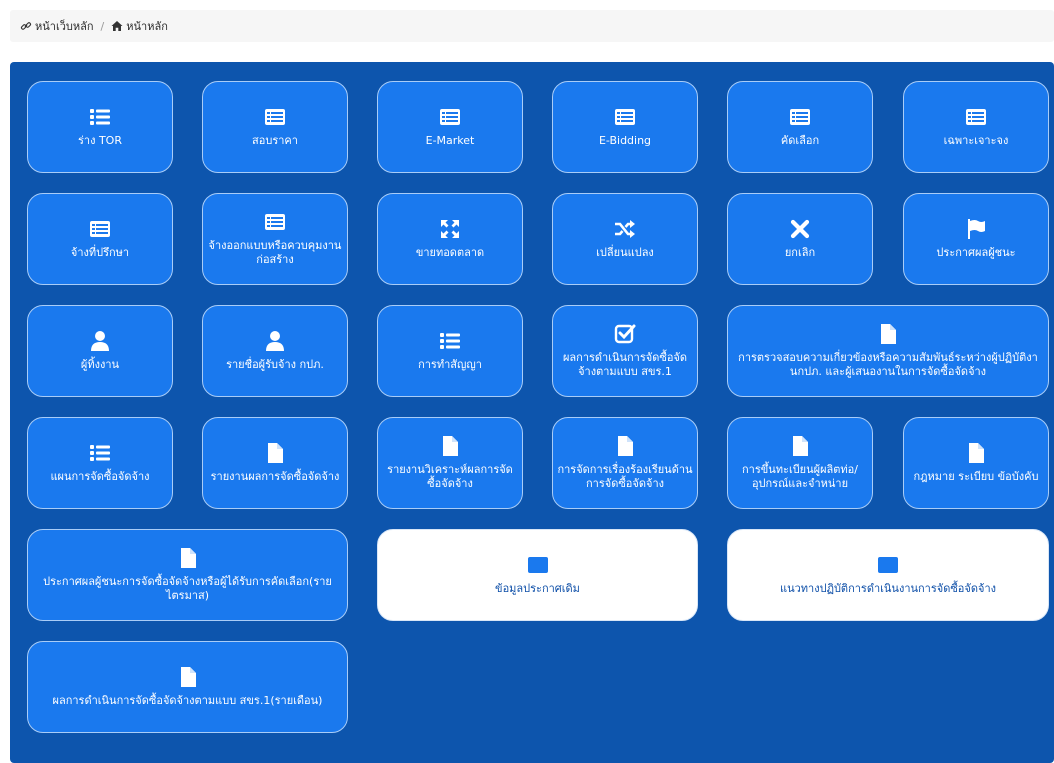  Describe the element at coordinates (537, 589) in the screenshot. I see `menu-tile-label: ข้อมูลประกาศเดิม` at that location.